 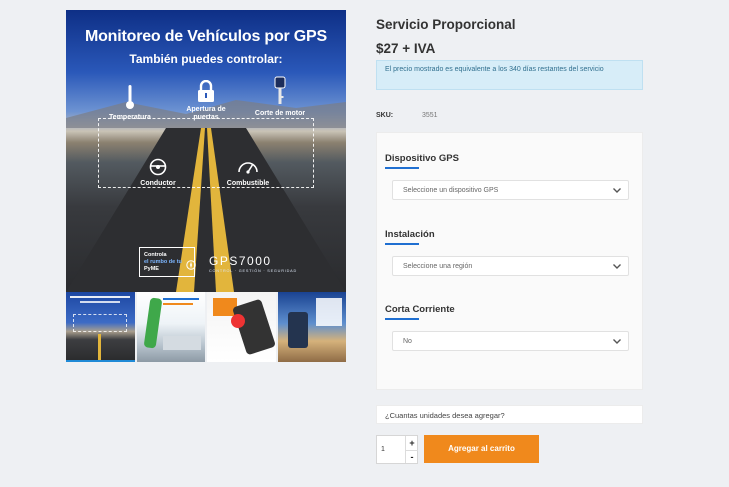 What do you see at coordinates (297, 330) in the screenshot?
I see `thumb-phone` at bounding box center [297, 330].